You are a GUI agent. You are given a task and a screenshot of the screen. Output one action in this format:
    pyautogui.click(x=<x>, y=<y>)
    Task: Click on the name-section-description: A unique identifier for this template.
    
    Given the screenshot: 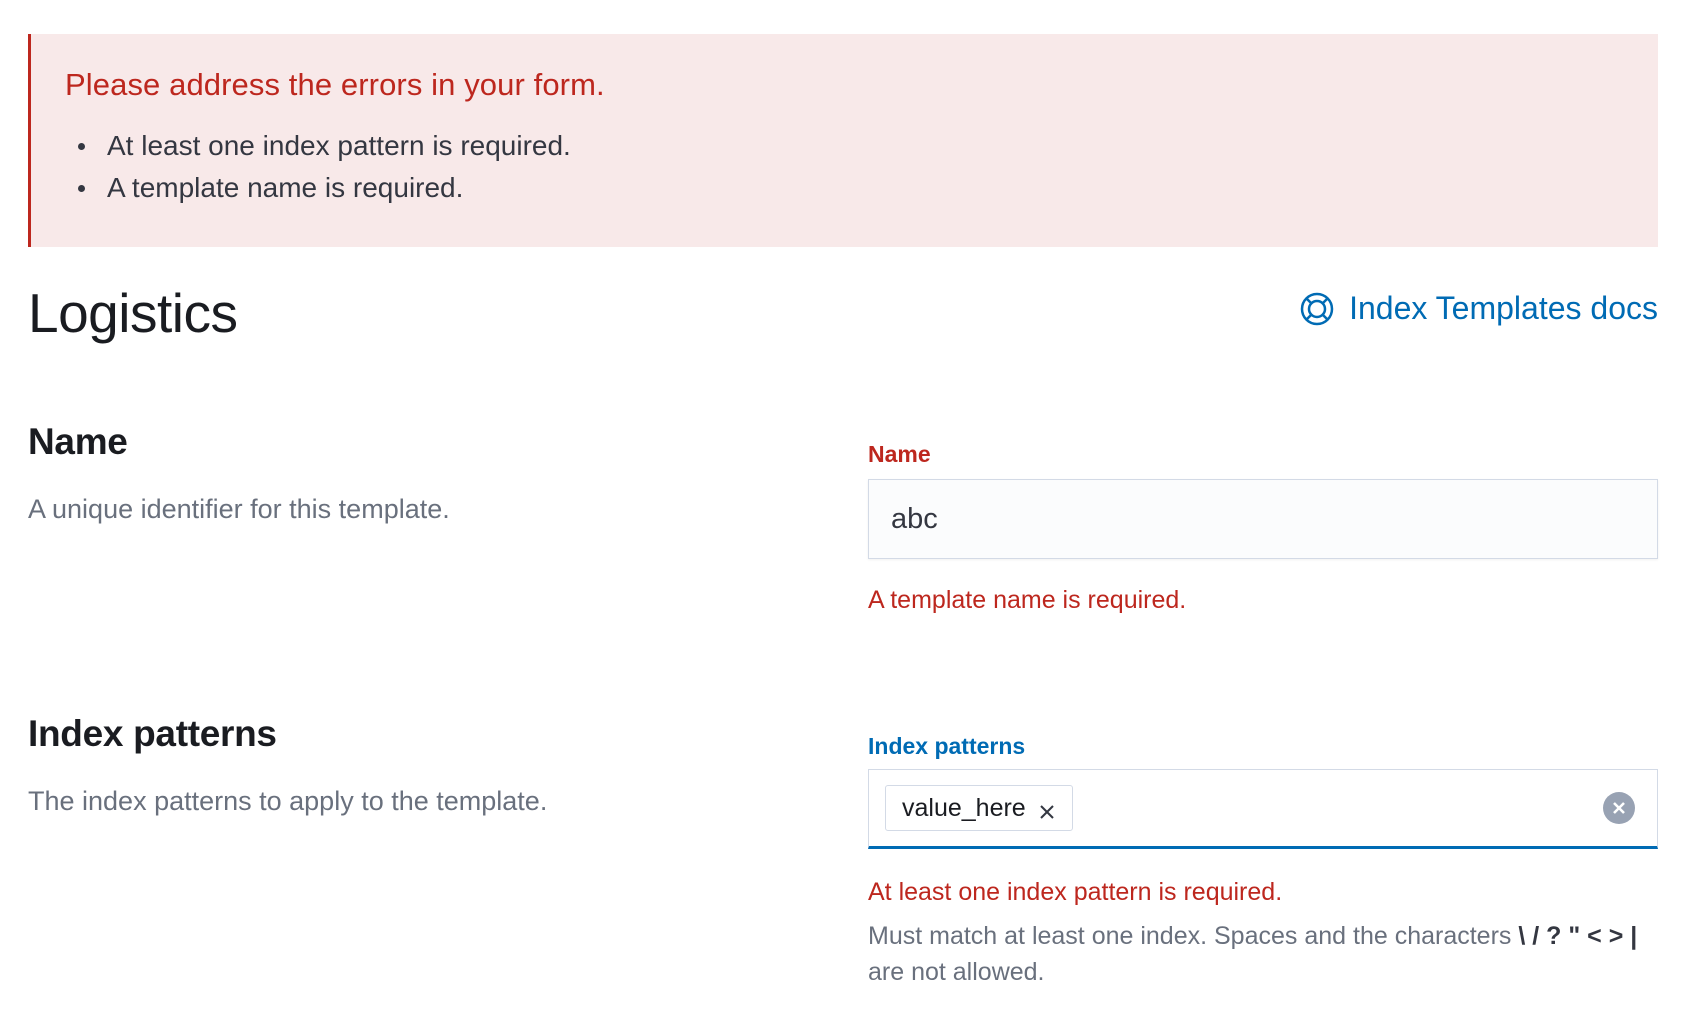 What is the action you would take?
    pyautogui.click(x=239, y=509)
    